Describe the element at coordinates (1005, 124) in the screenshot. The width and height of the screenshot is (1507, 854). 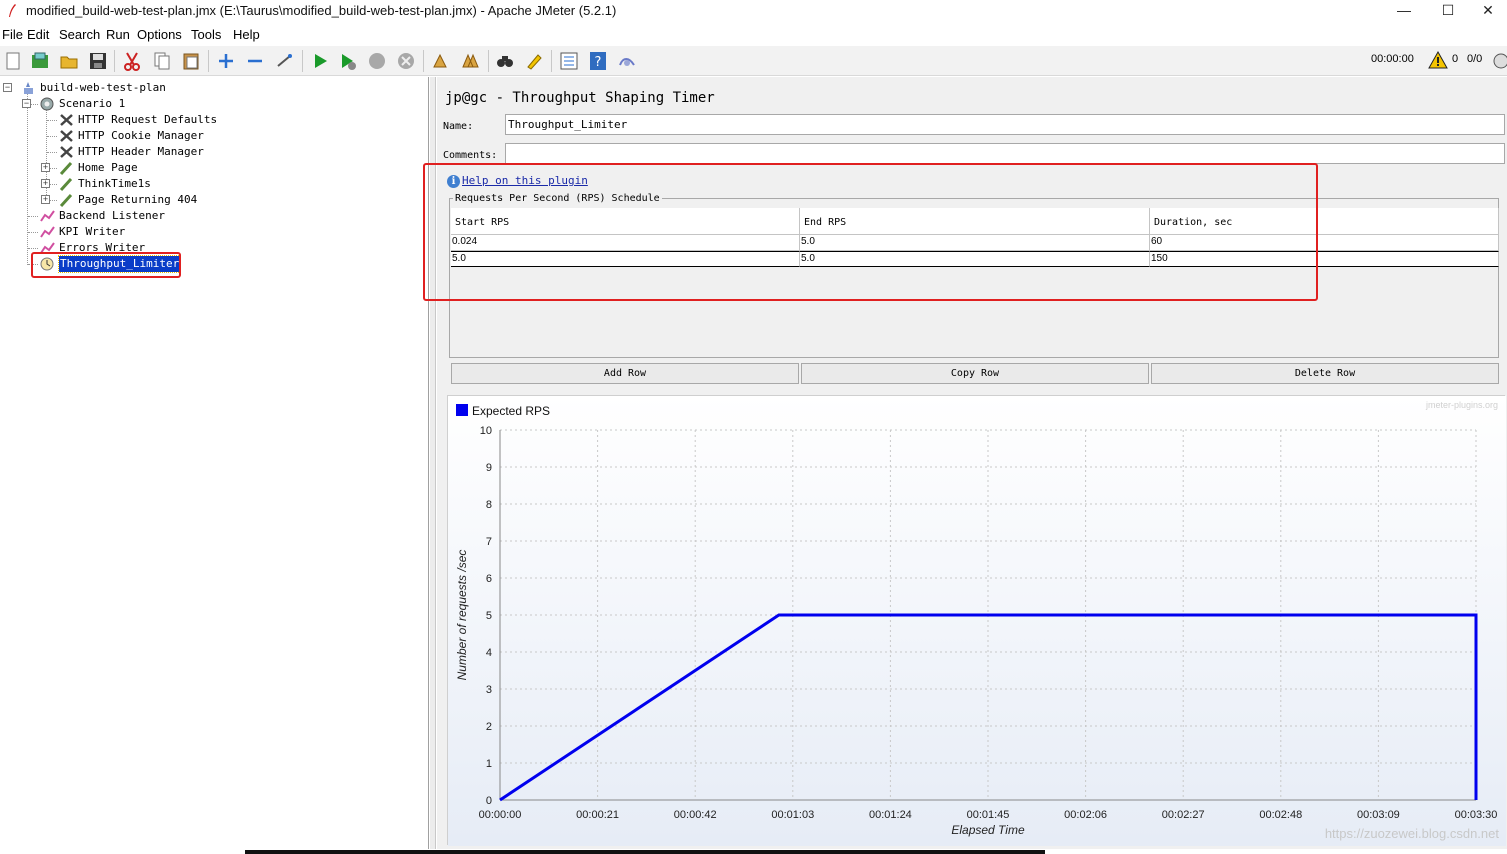
I see `name-field: Throughput_Limiter` at that location.